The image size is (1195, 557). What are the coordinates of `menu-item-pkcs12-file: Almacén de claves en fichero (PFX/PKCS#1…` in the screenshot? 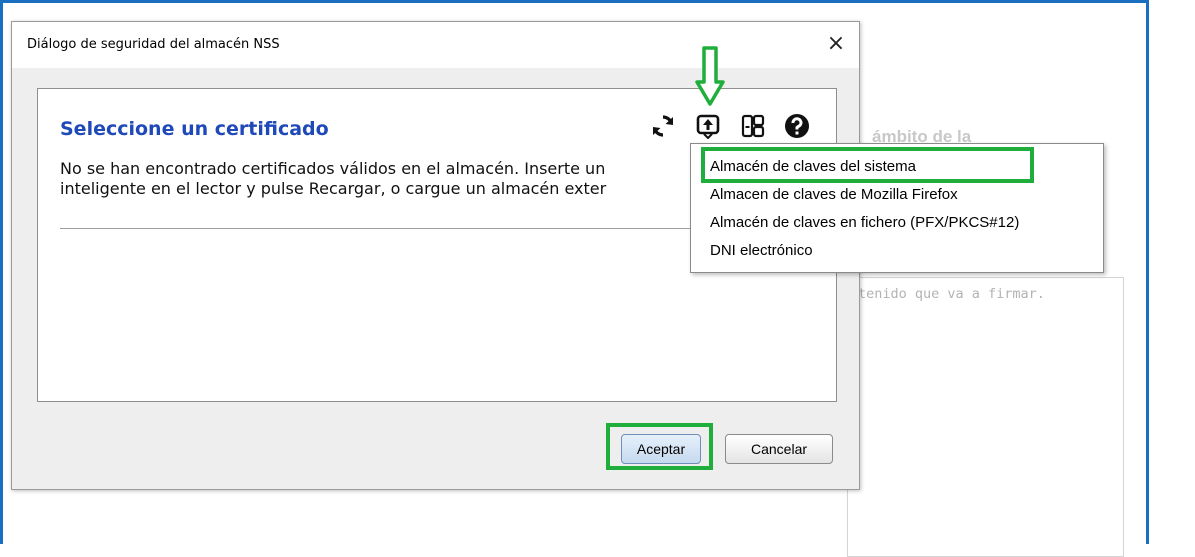 It's located at (864, 222).